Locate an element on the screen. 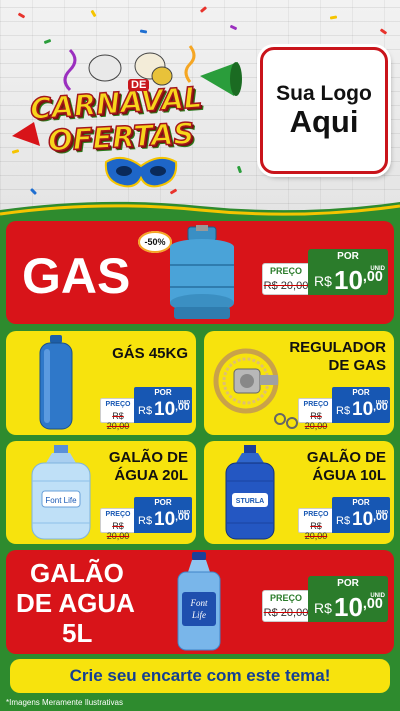 This screenshot has height=711, width=400. tall-cylinder-icon is located at coordinates (56, 382).